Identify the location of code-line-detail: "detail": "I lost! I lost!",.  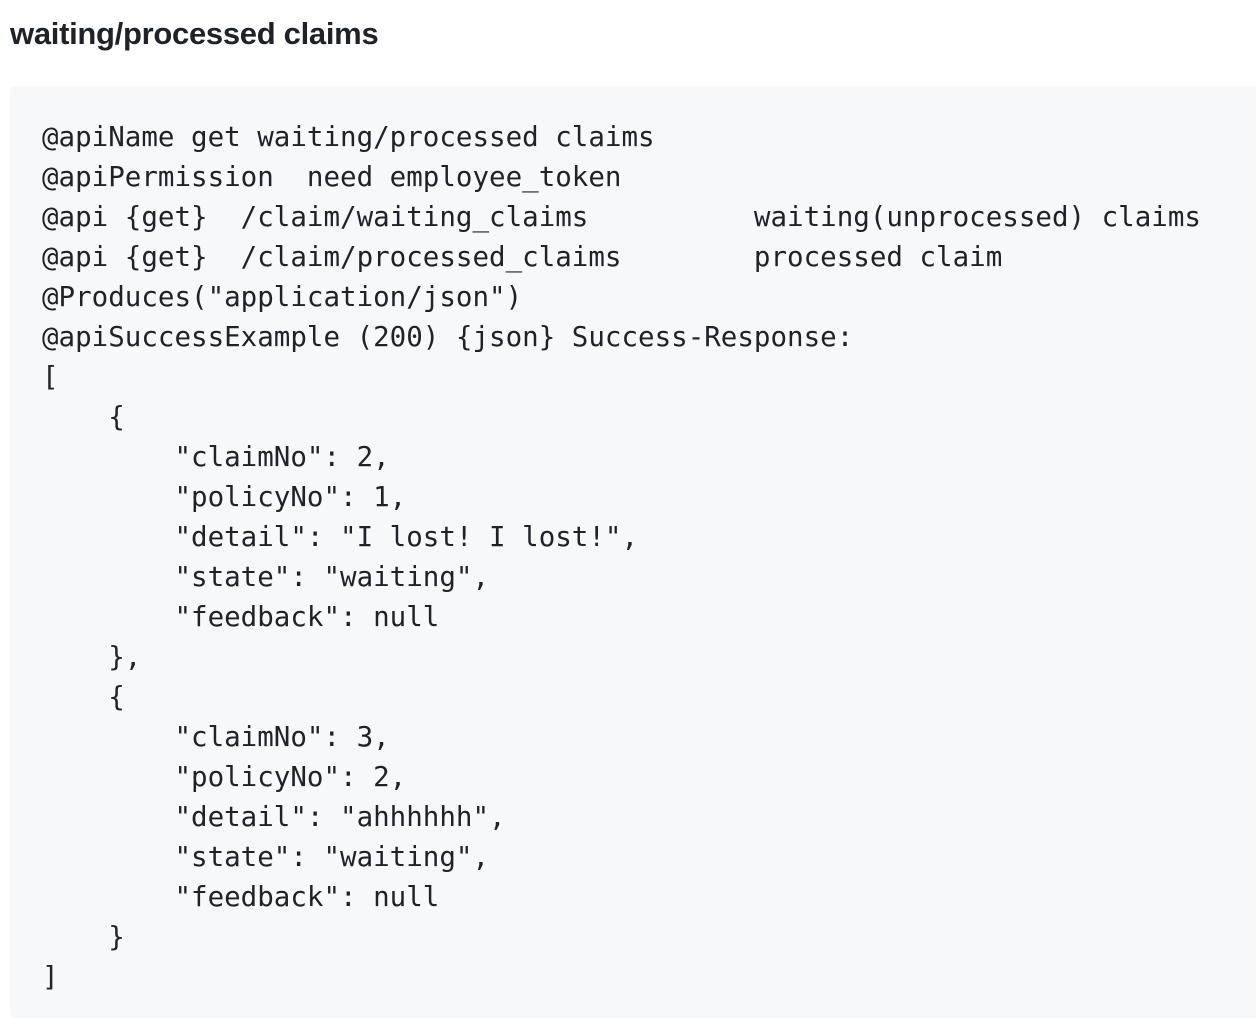
(340, 537).